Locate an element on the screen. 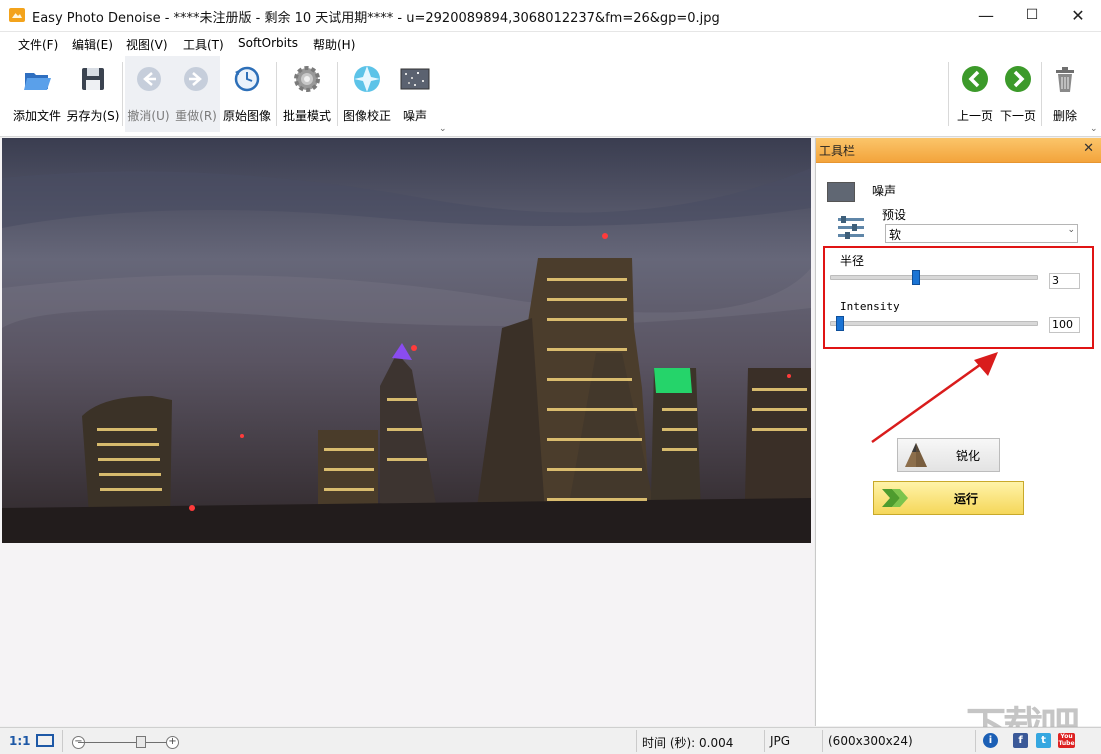  original-image-label: 原始图像 is located at coordinates (246, 116).